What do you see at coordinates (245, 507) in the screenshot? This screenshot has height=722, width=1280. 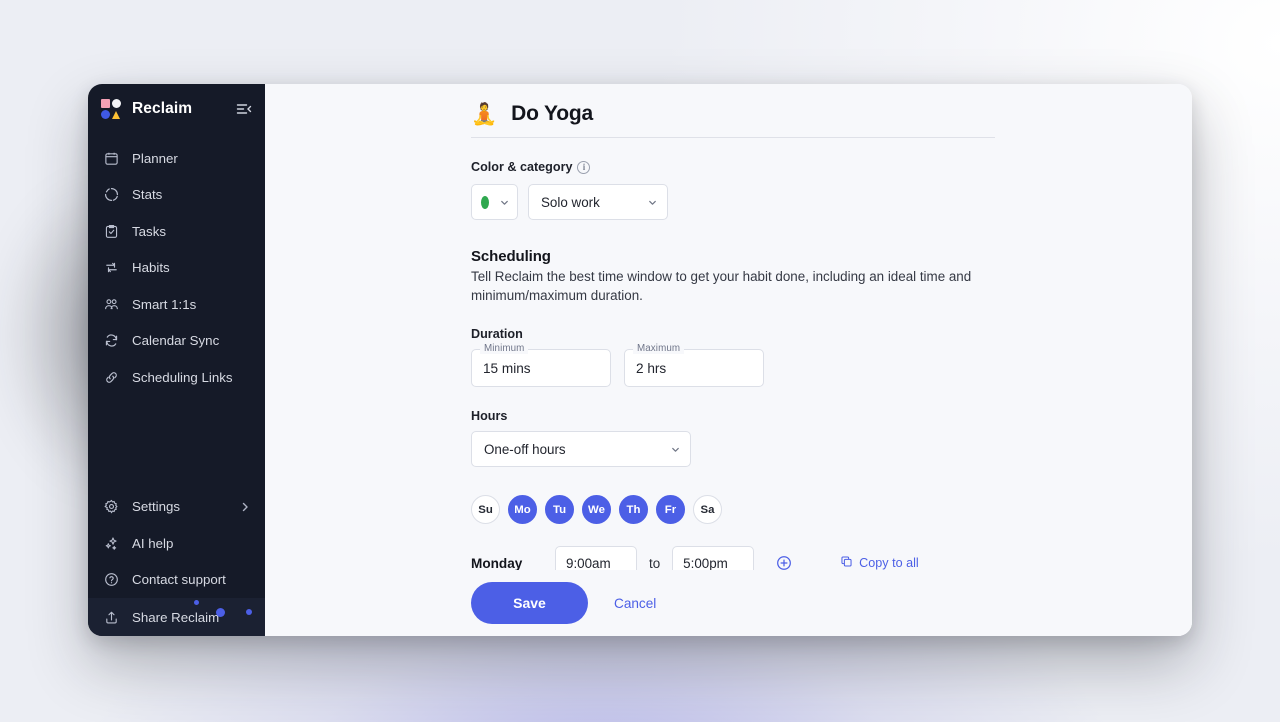 I see `chevron-right-icon` at bounding box center [245, 507].